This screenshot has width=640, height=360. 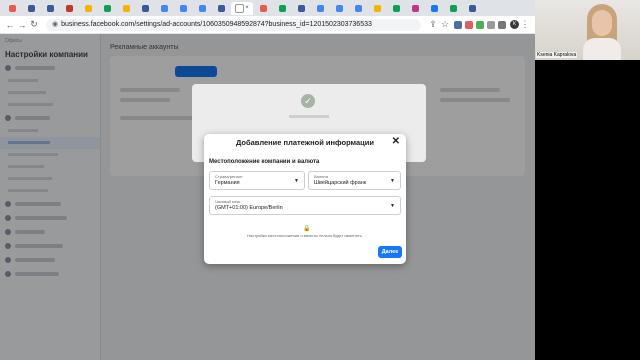 What do you see at coordinates (247, 8) in the screenshot?
I see `close-tab-icon: ×` at bounding box center [247, 8].